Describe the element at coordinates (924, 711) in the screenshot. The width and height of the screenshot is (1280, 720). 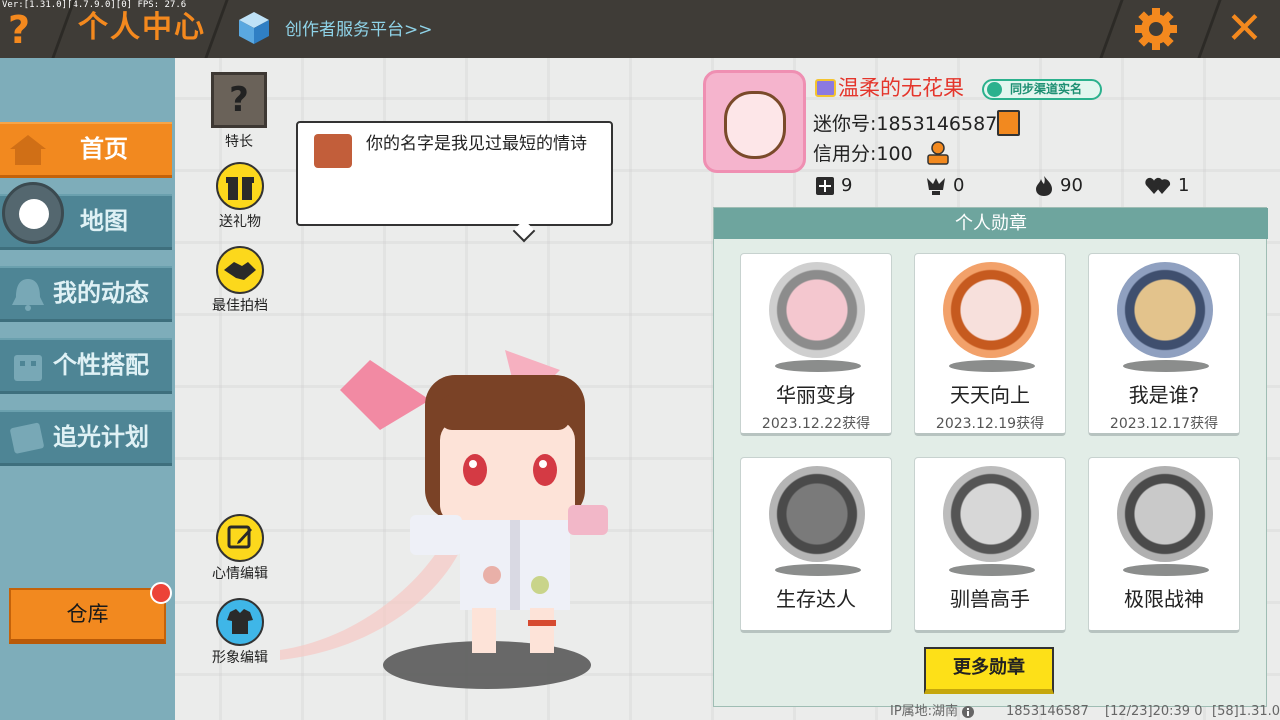
I see `ip-location: IP属地:湖南` at that location.